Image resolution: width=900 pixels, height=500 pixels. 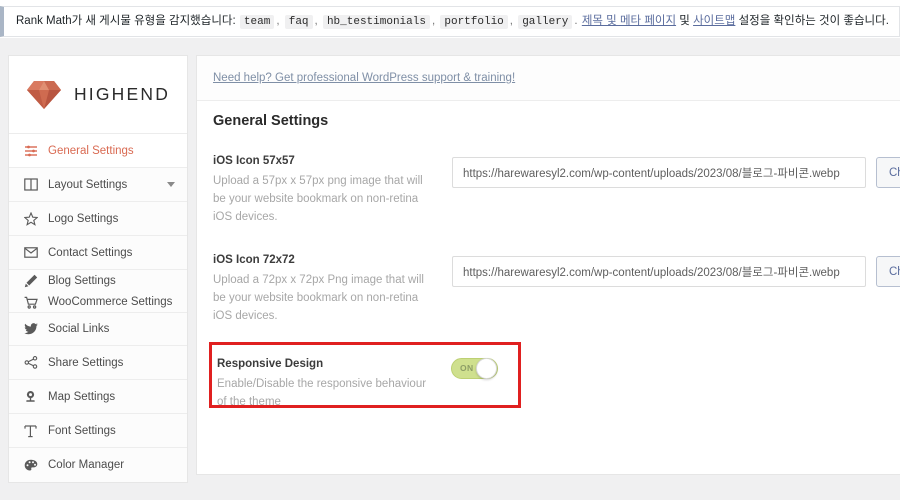 What do you see at coordinates (888, 272) in the screenshot?
I see `ios-icon-72-choose-button: Choose` at bounding box center [888, 272].